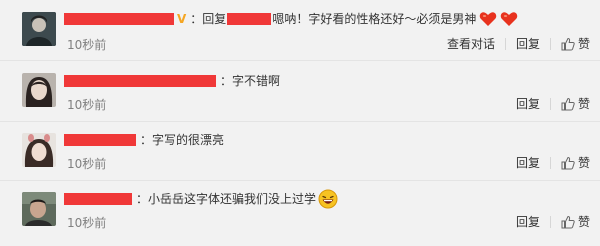  I want to click on comment-text-line: V ：回复 嗯呐！字好看的性格还好～必须是男神, so click(291, 19).